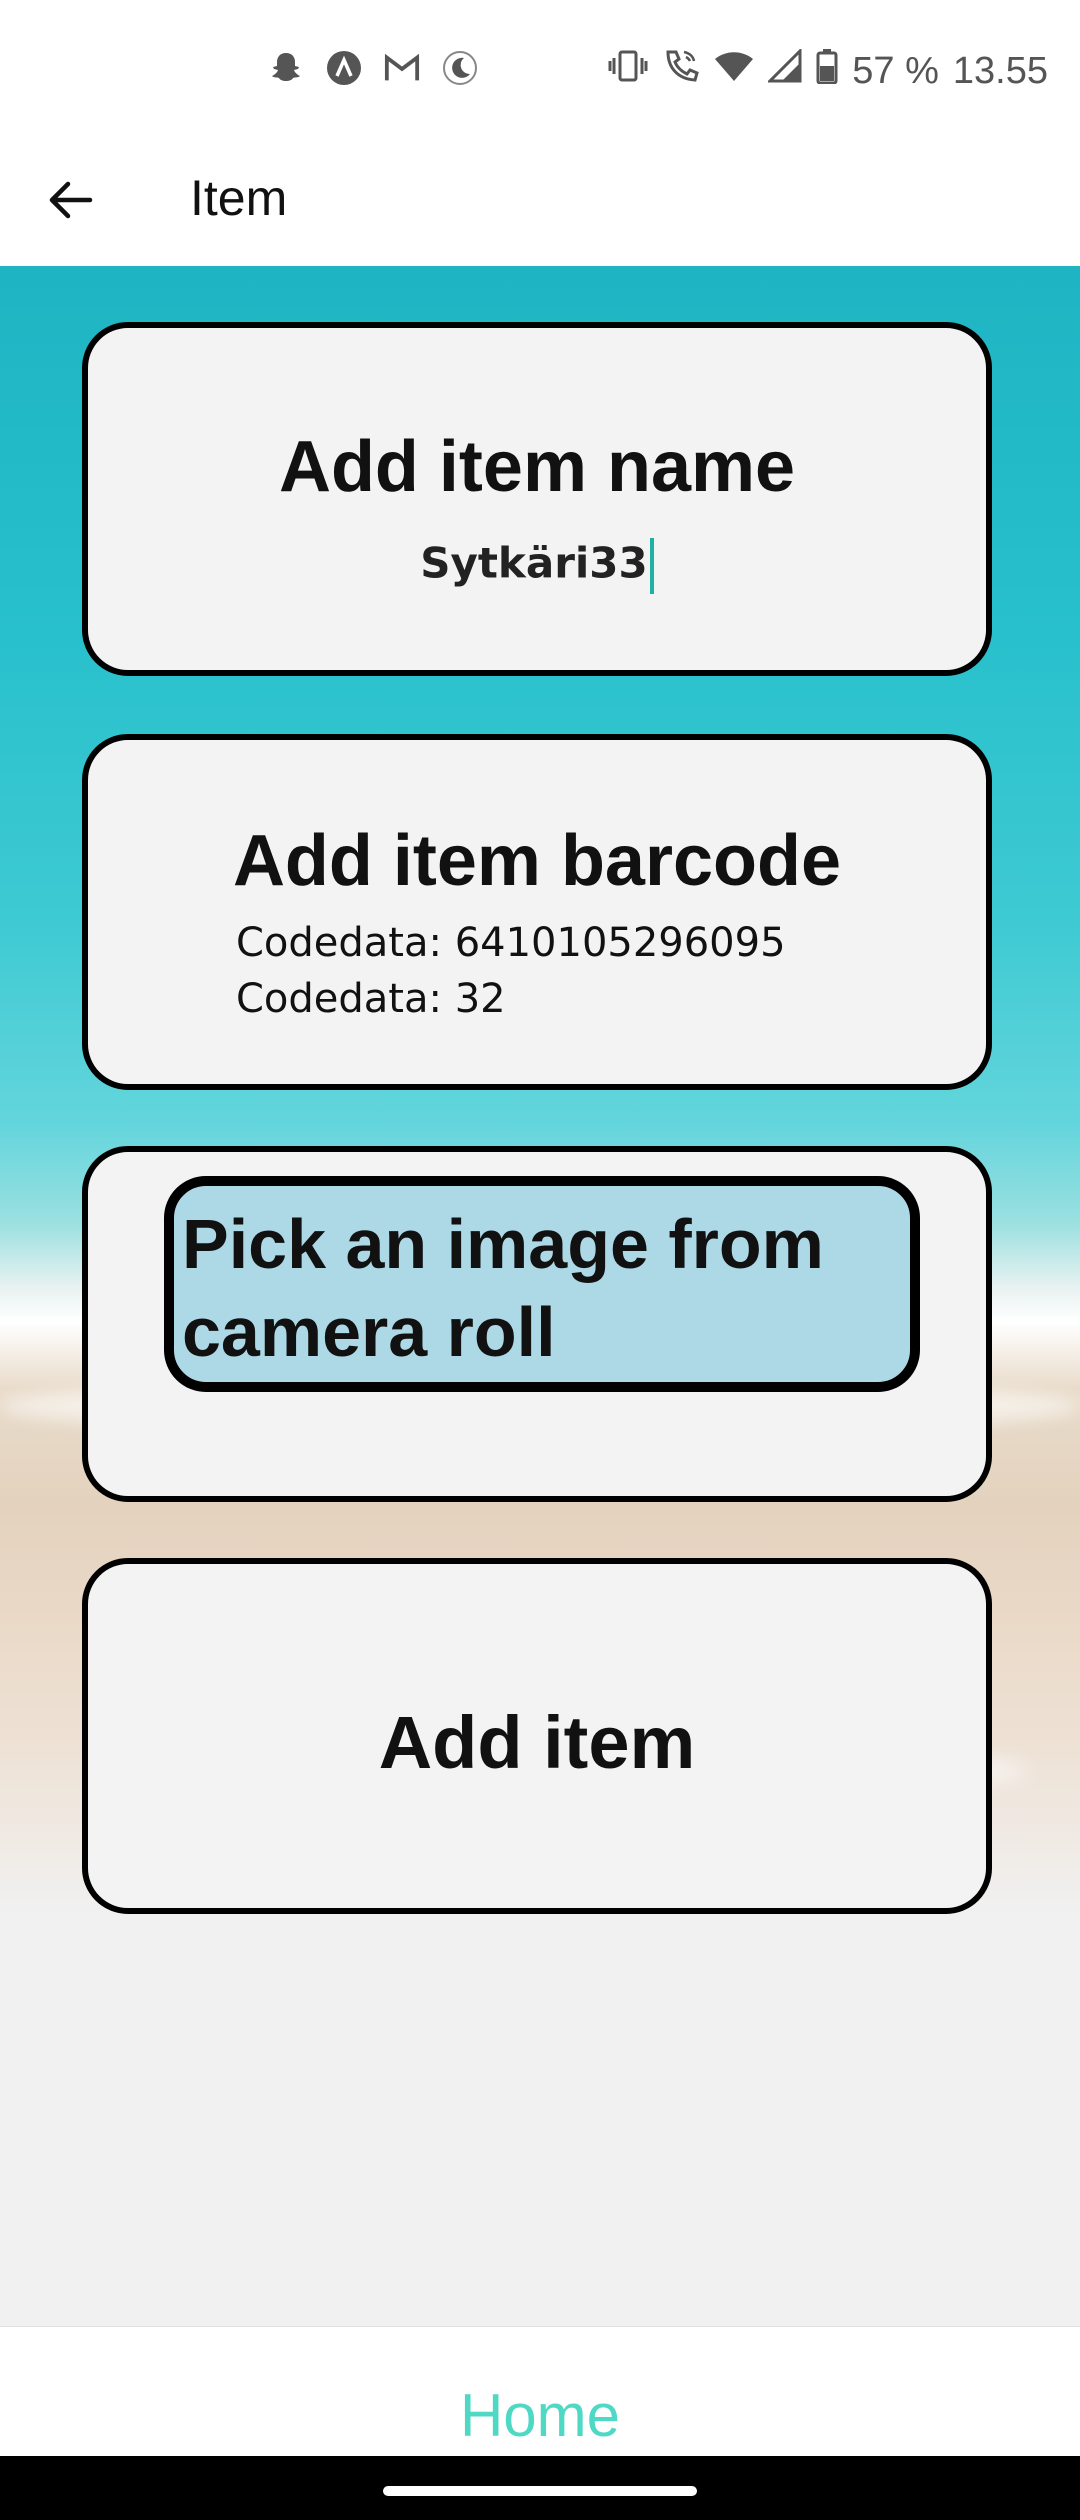 The height and width of the screenshot is (2520, 1080). Describe the element at coordinates (540, 75) in the screenshot. I see `status-bar: 57 % 13.55` at that location.